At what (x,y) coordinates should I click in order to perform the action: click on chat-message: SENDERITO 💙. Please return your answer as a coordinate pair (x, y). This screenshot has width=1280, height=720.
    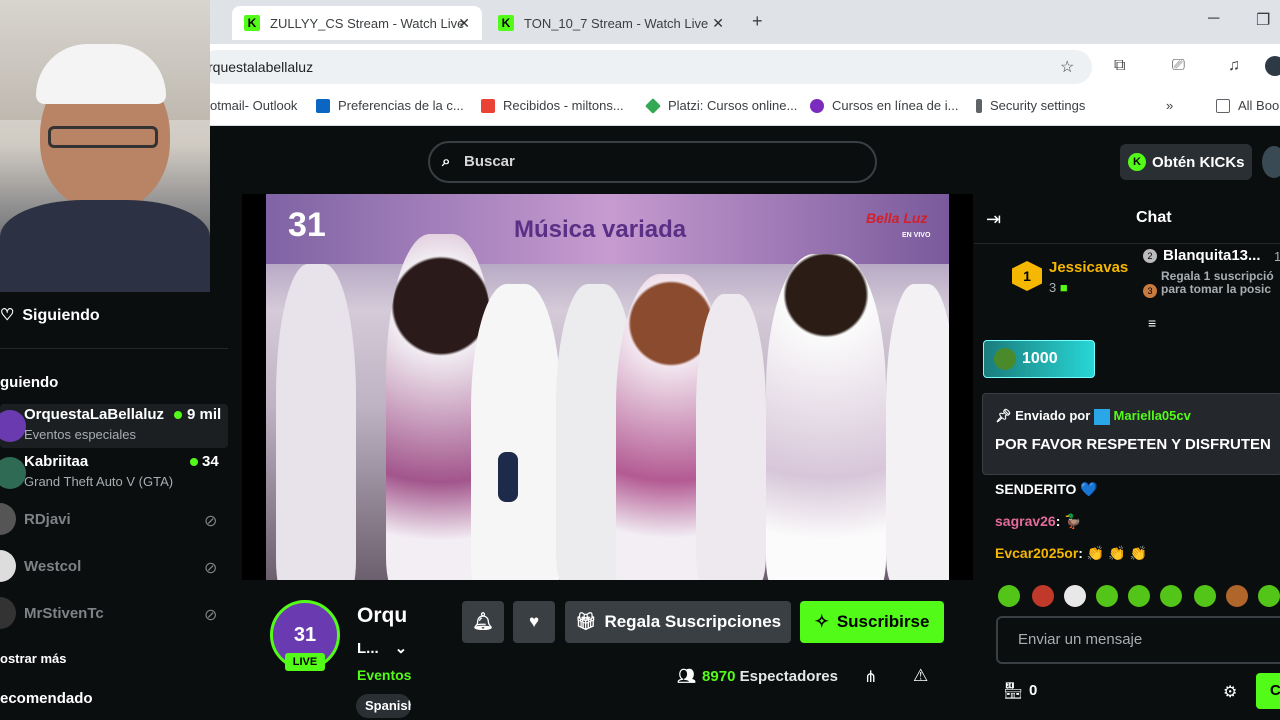
    Looking at the image, I should click on (1046, 489).